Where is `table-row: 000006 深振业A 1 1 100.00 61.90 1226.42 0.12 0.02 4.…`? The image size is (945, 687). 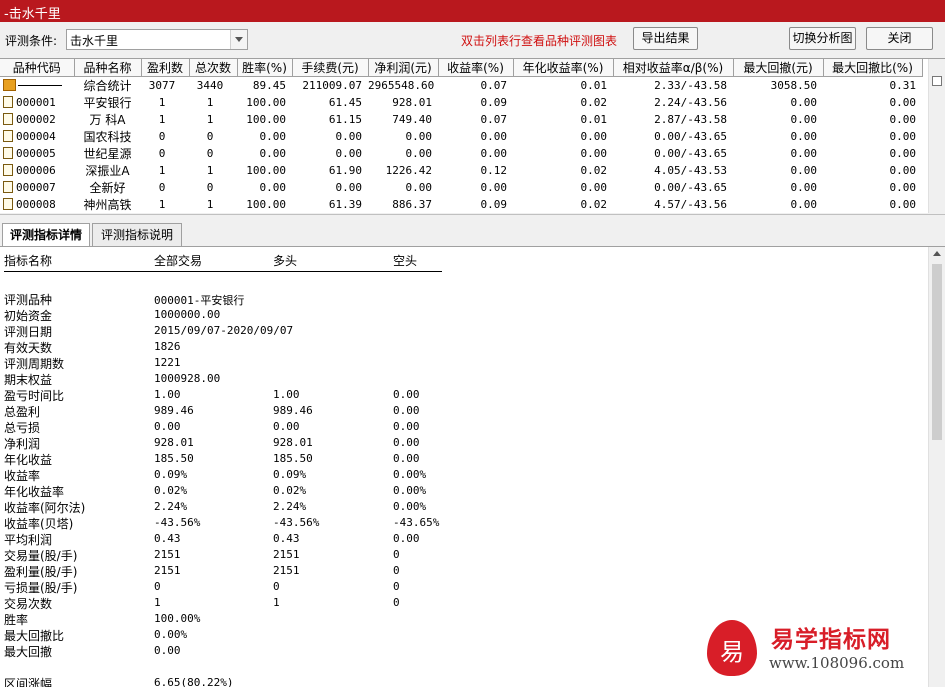
table-row: 000006 深振业A 1 1 100.00 61.90 1226.42 0.12 0.02 4.… is located at coordinates (461, 170).